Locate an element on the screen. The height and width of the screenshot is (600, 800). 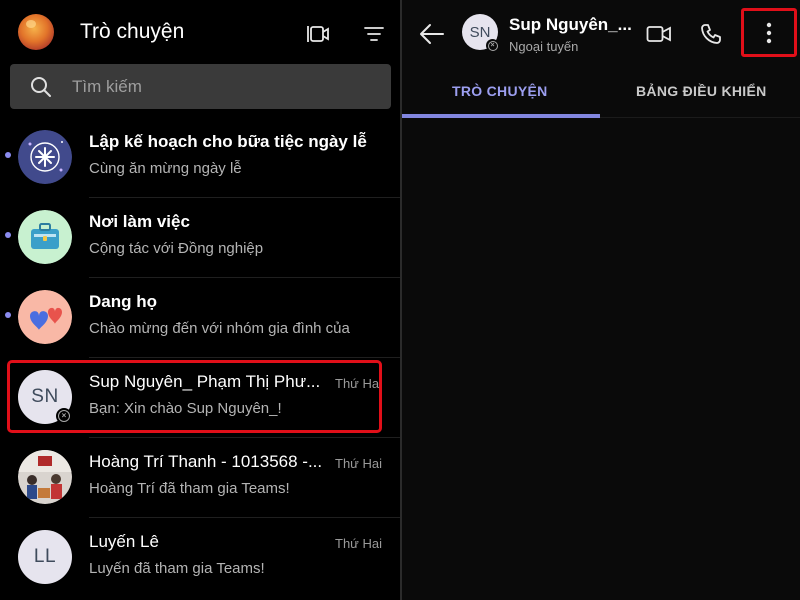
chat-preview: Luyến đã tham gia Teams! is located at coordinates (177, 568).